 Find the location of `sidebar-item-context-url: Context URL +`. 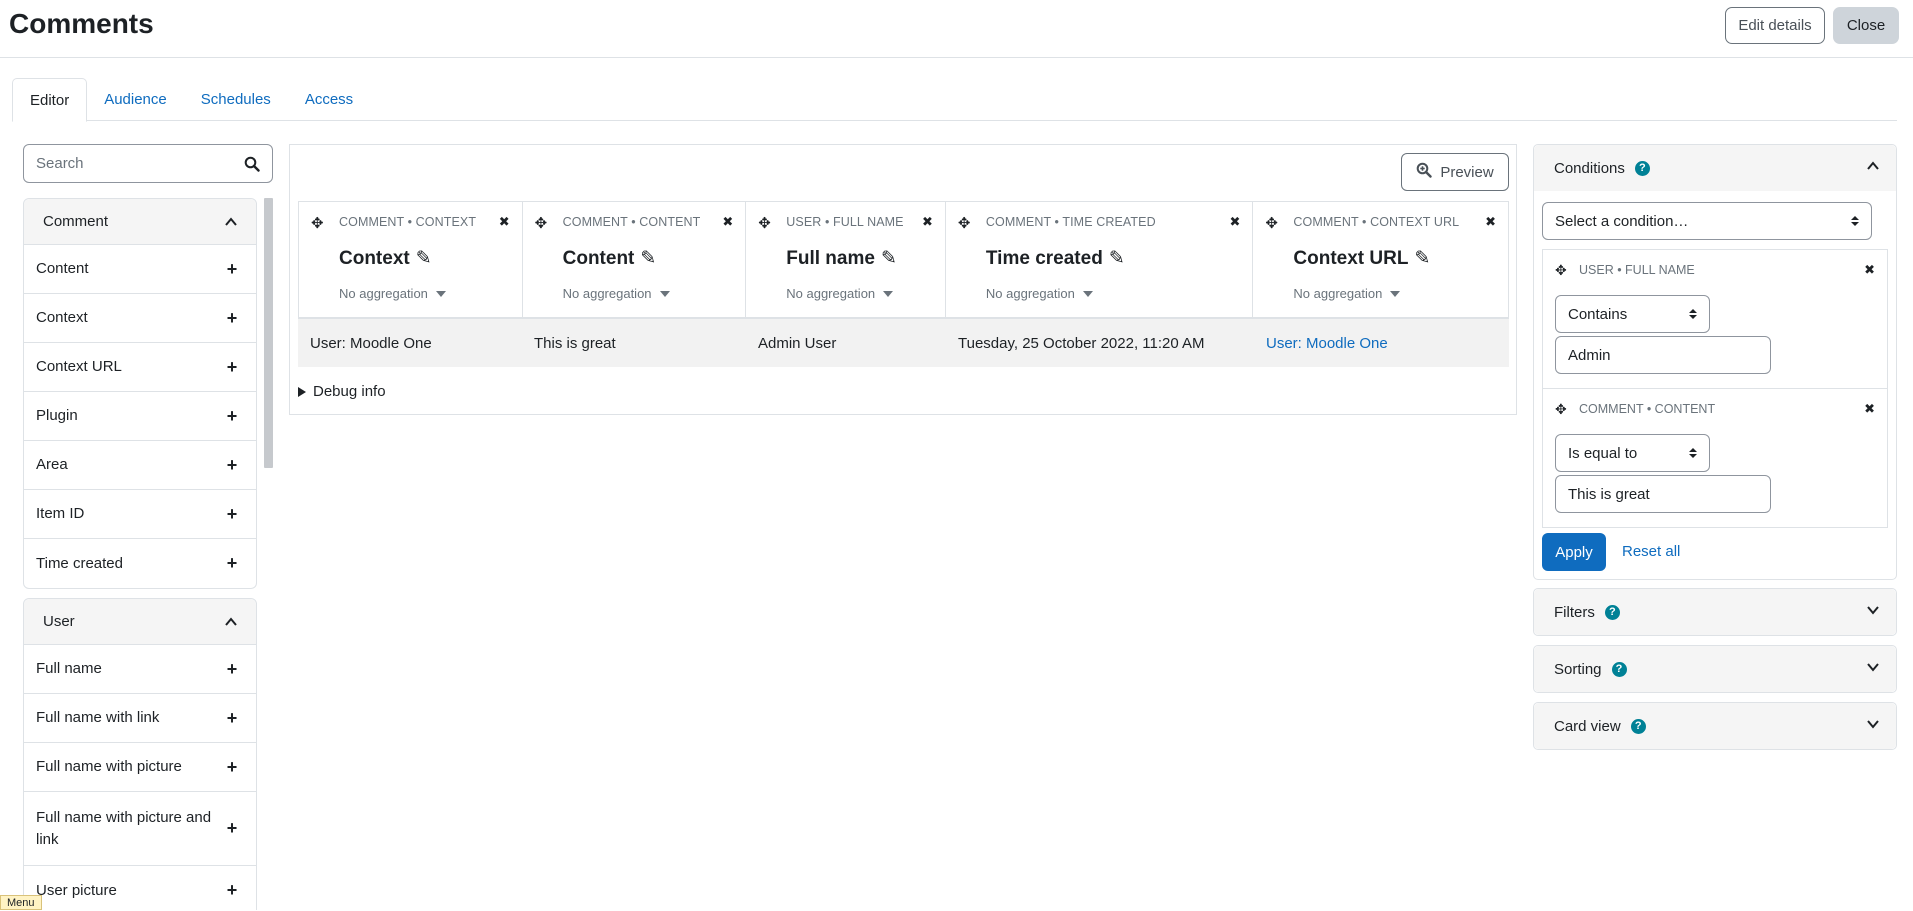

sidebar-item-context-url: Context URL + is located at coordinates (140, 367).